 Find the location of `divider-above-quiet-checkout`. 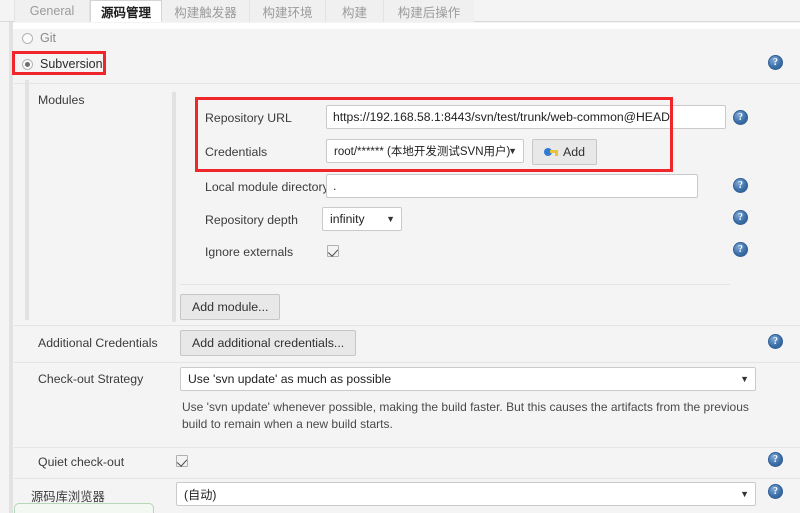

divider-above-quiet-checkout is located at coordinates (407, 447).